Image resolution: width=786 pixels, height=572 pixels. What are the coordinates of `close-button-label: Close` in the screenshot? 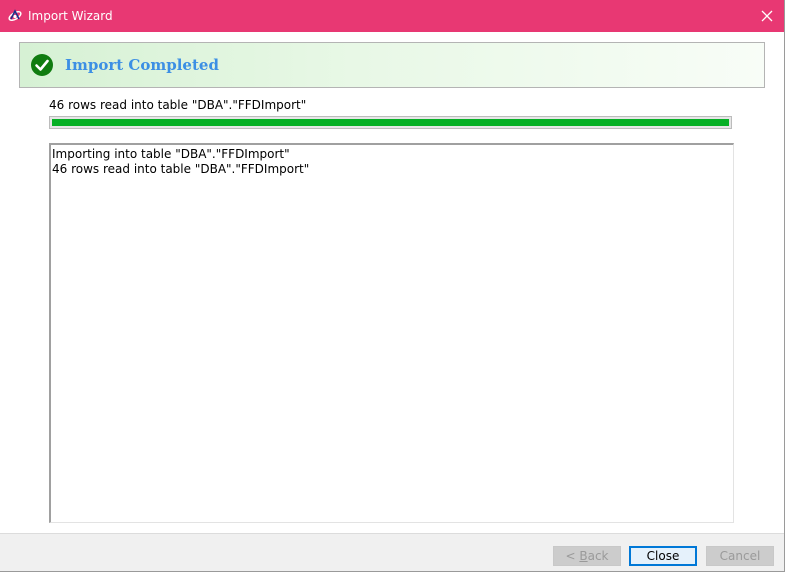 It's located at (663, 556).